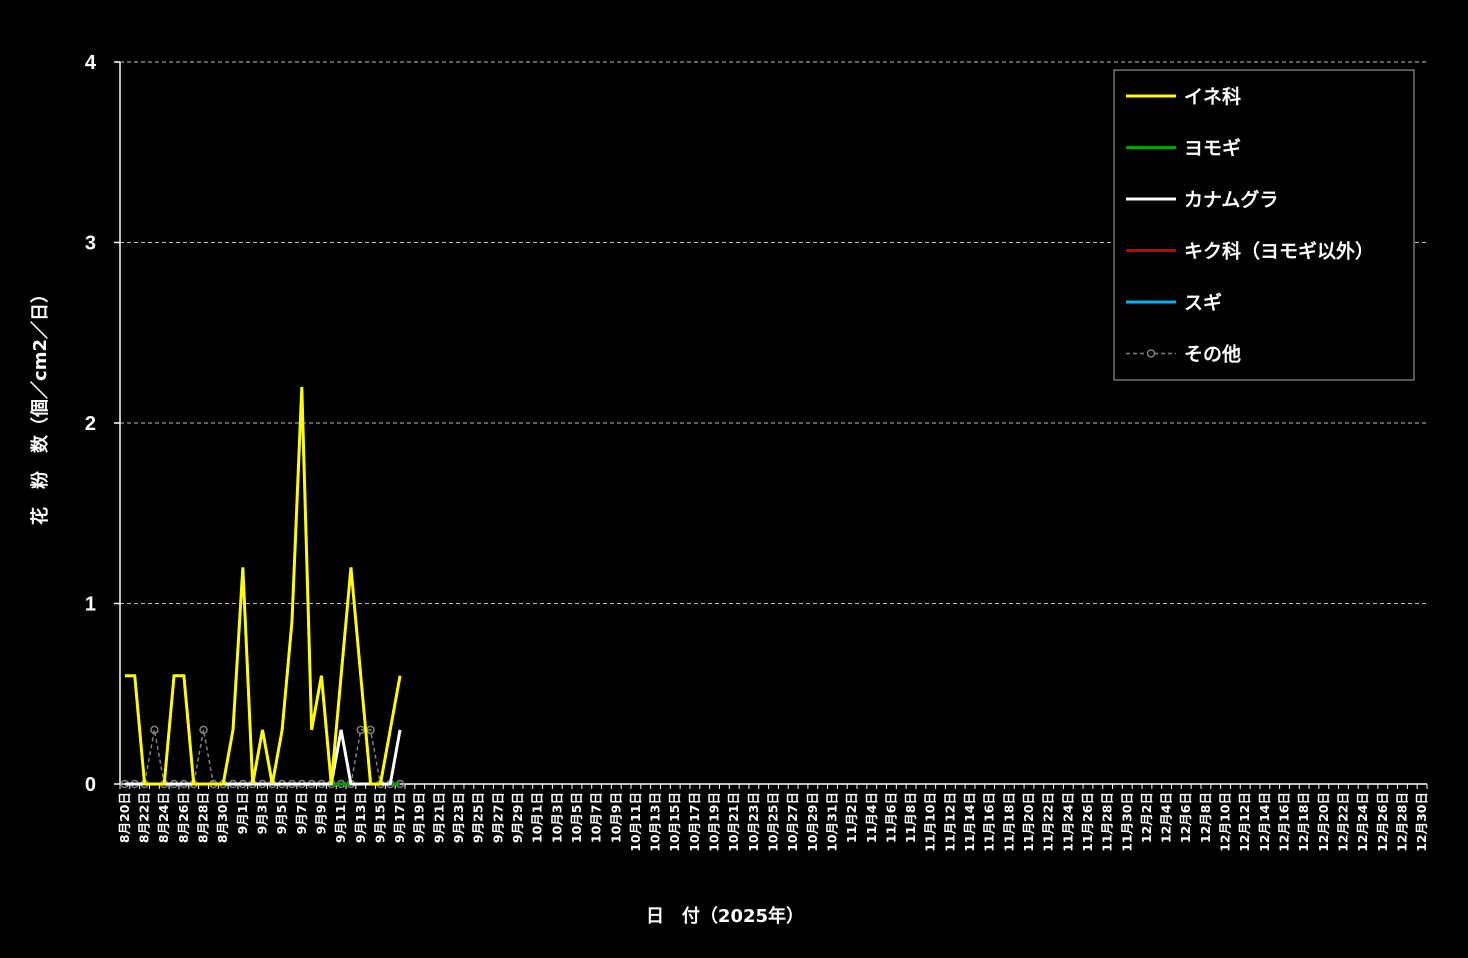 The image size is (1468, 958). I want to click on x-tick-label: 10月5日, so click(576, 817).